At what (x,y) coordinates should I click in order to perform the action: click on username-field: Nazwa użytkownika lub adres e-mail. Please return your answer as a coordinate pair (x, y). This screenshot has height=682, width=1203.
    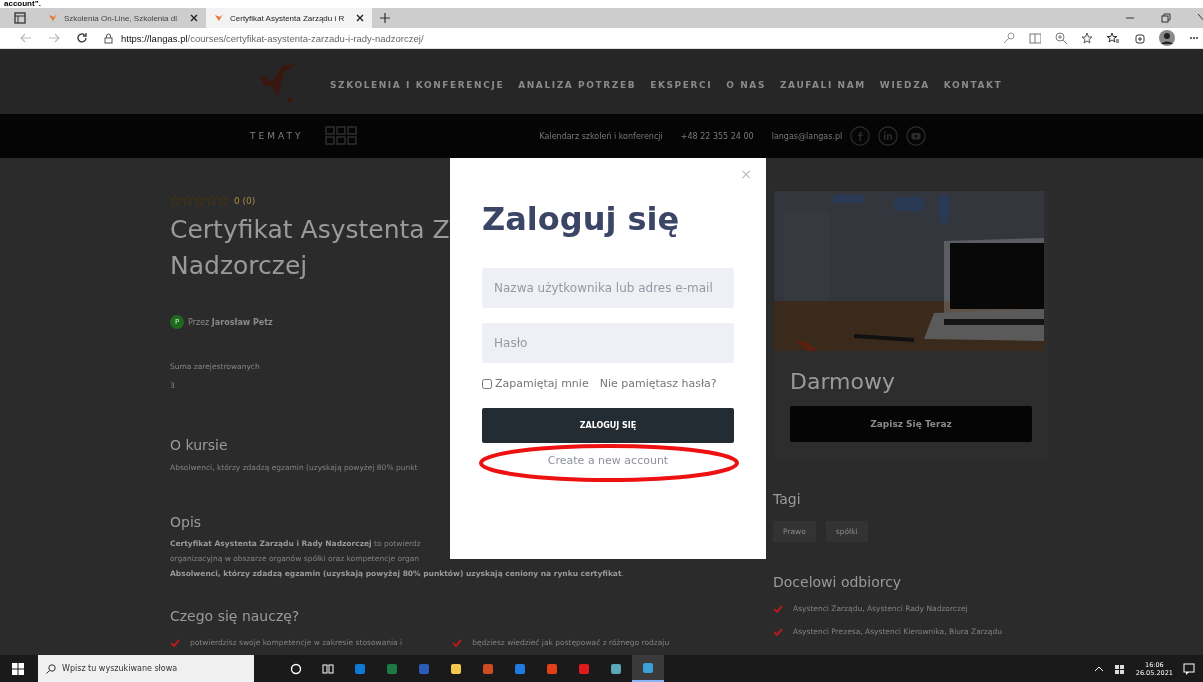
    Looking at the image, I should click on (608, 288).